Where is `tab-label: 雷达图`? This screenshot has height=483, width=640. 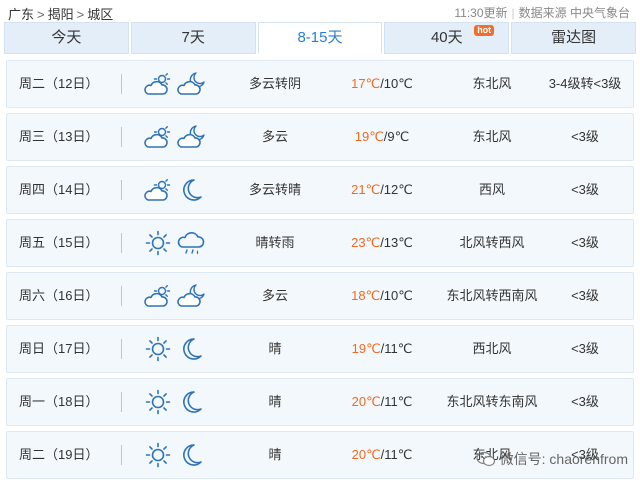
tab-label: 雷达图 is located at coordinates (574, 37).